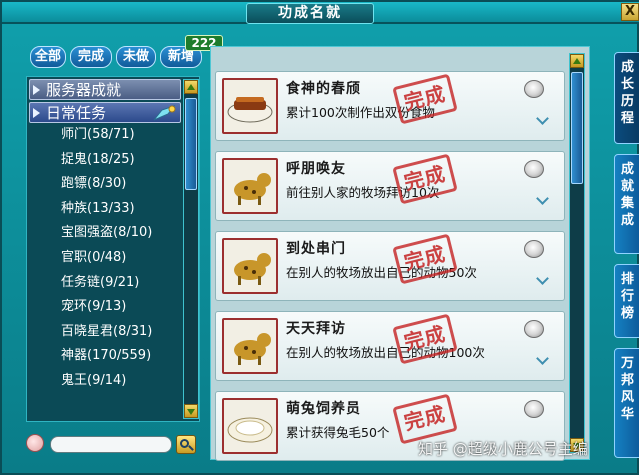 This screenshot has height=475, width=639. Describe the element at coordinates (136, 57) in the screenshot. I see `filter-undone-button: 未做` at that location.